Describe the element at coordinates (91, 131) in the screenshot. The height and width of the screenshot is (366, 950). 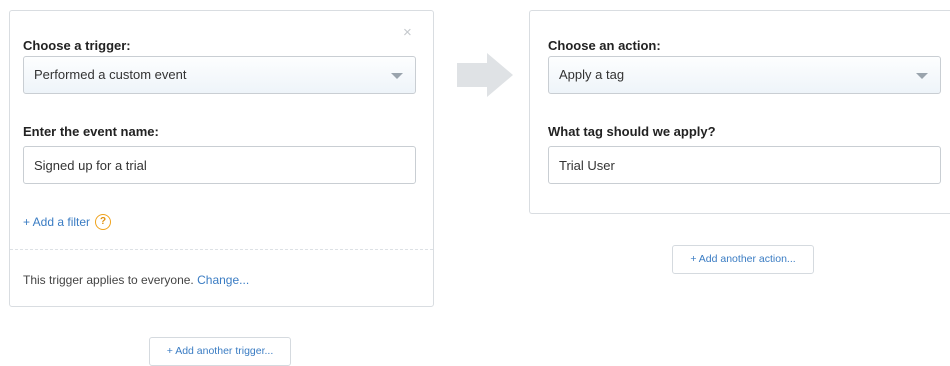
I see `event-name-label: Enter the event name:` at that location.